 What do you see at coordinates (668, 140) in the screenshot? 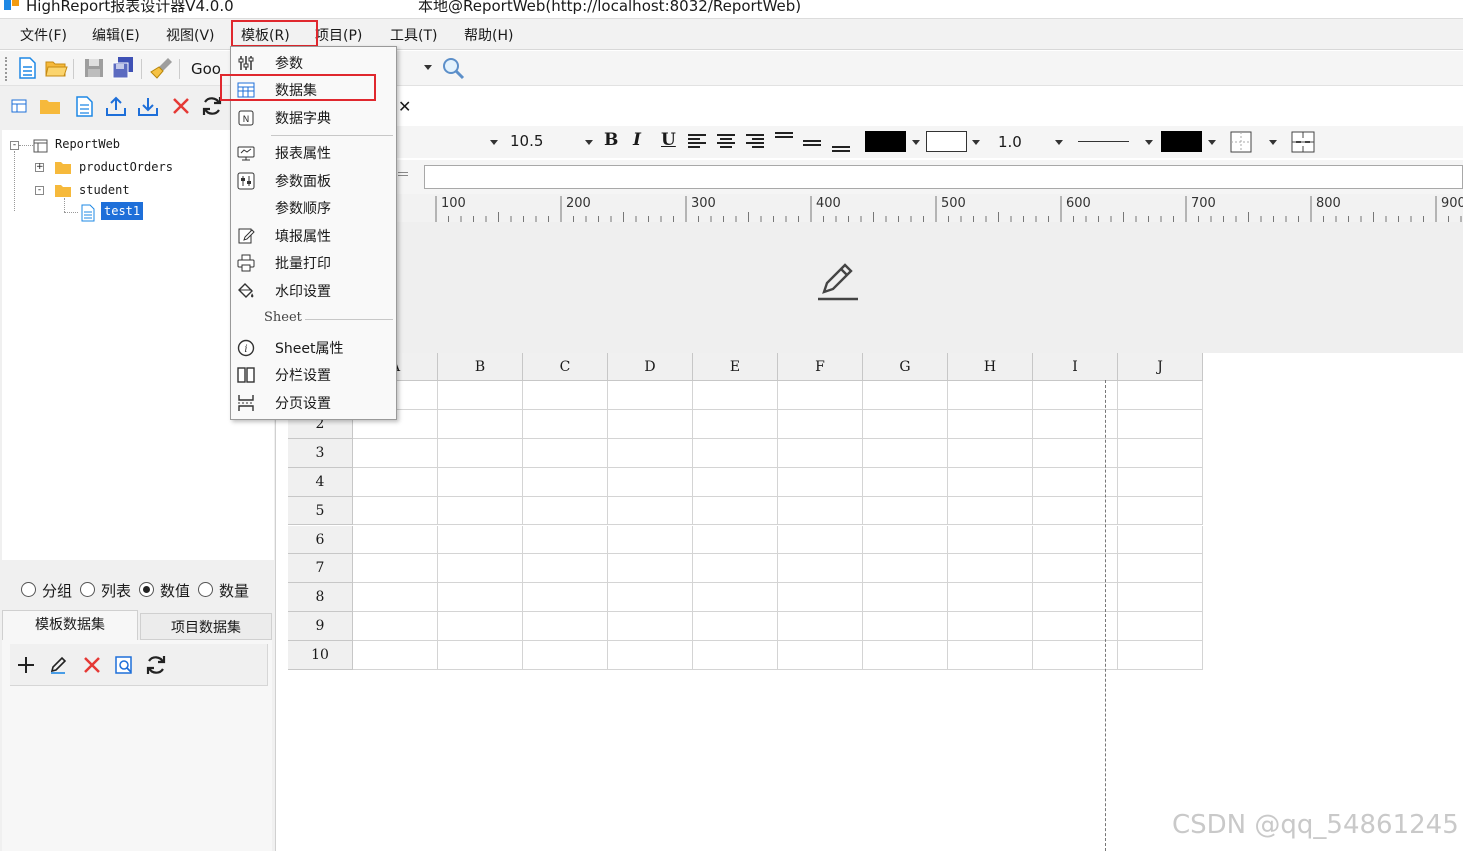
I see `underline-icon: U` at bounding box center [668, 140].